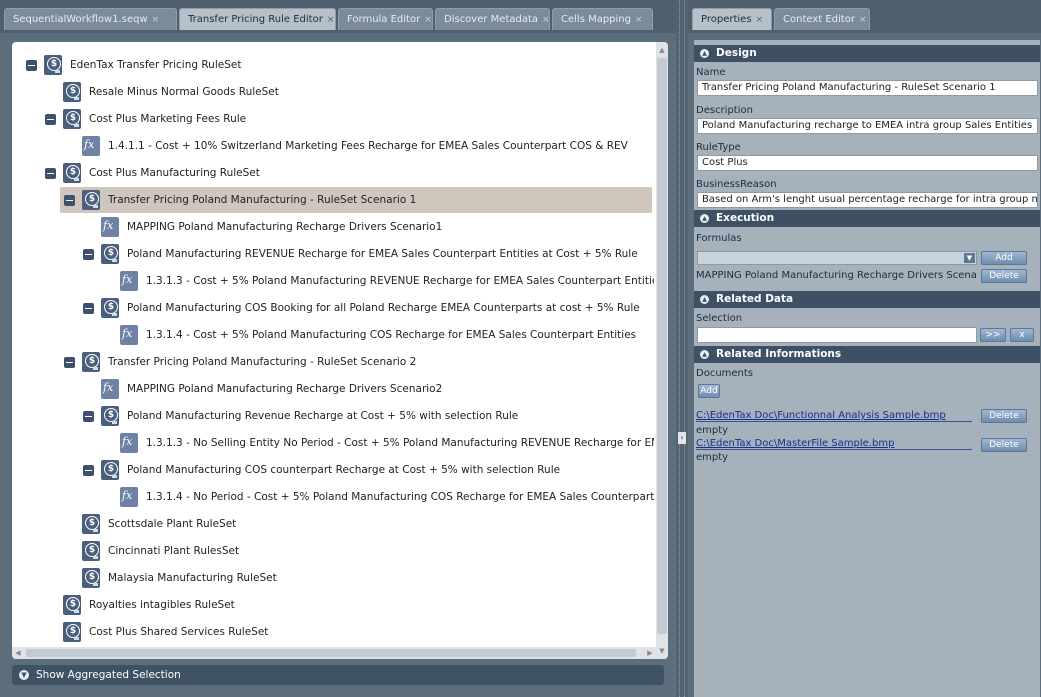  I want to click on tab-sequential-workflow: SequentialWorkflow1.seqw ×, so click(90, 19).